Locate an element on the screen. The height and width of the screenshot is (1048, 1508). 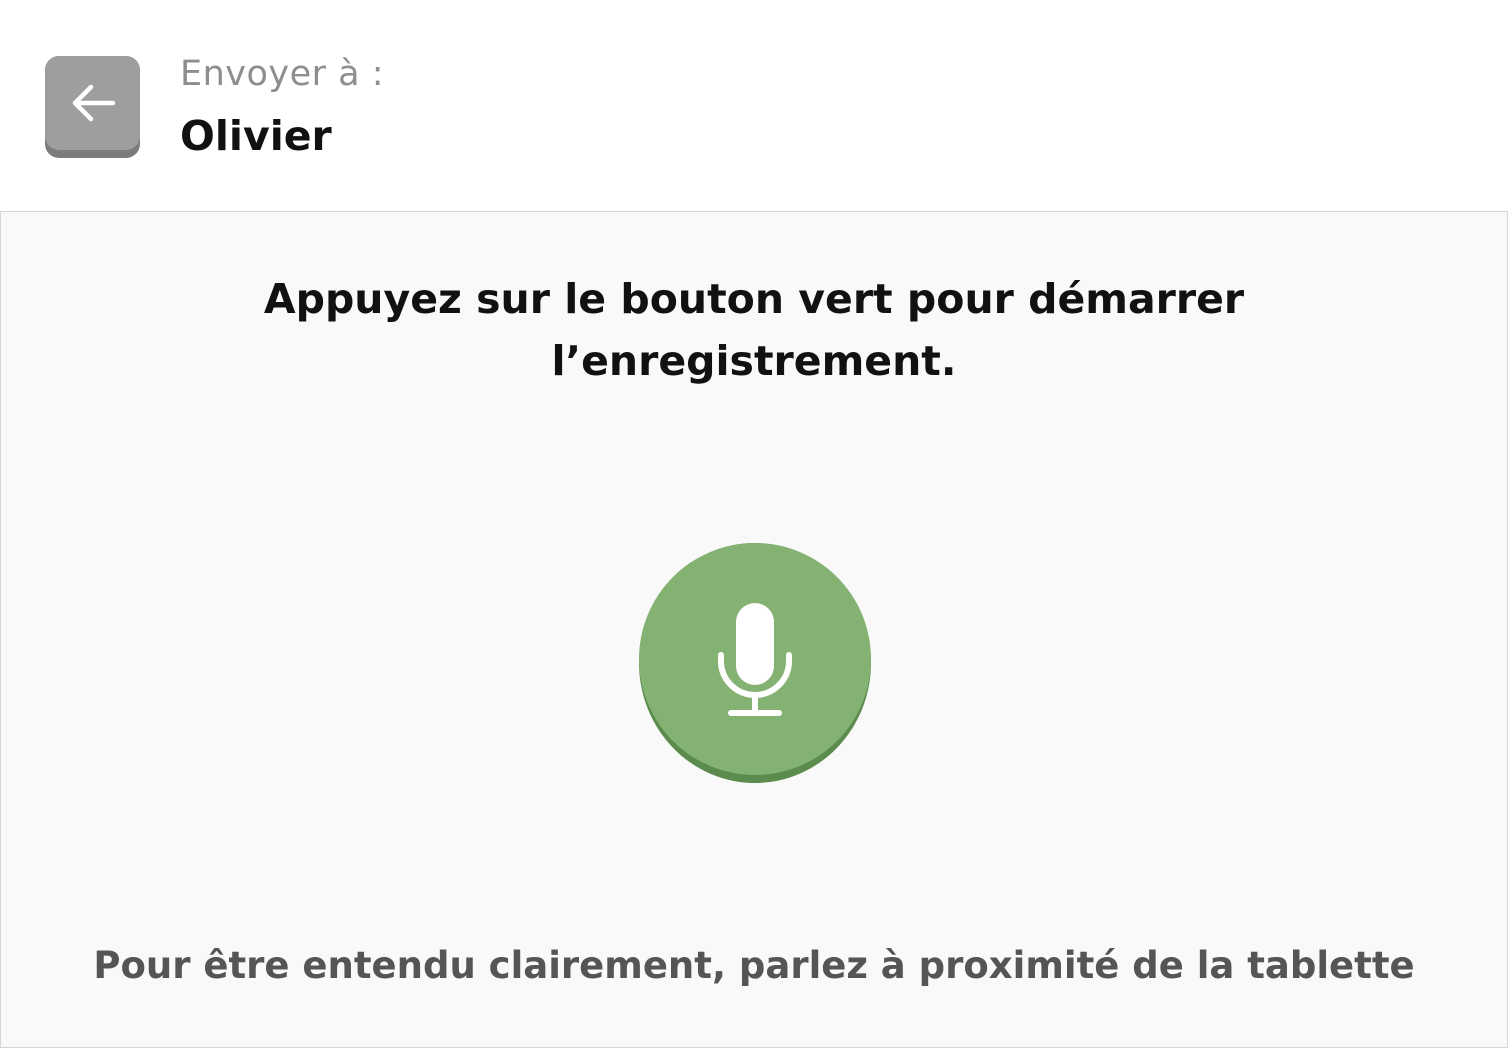
microphone-icon is located at coordinates (755, 659).